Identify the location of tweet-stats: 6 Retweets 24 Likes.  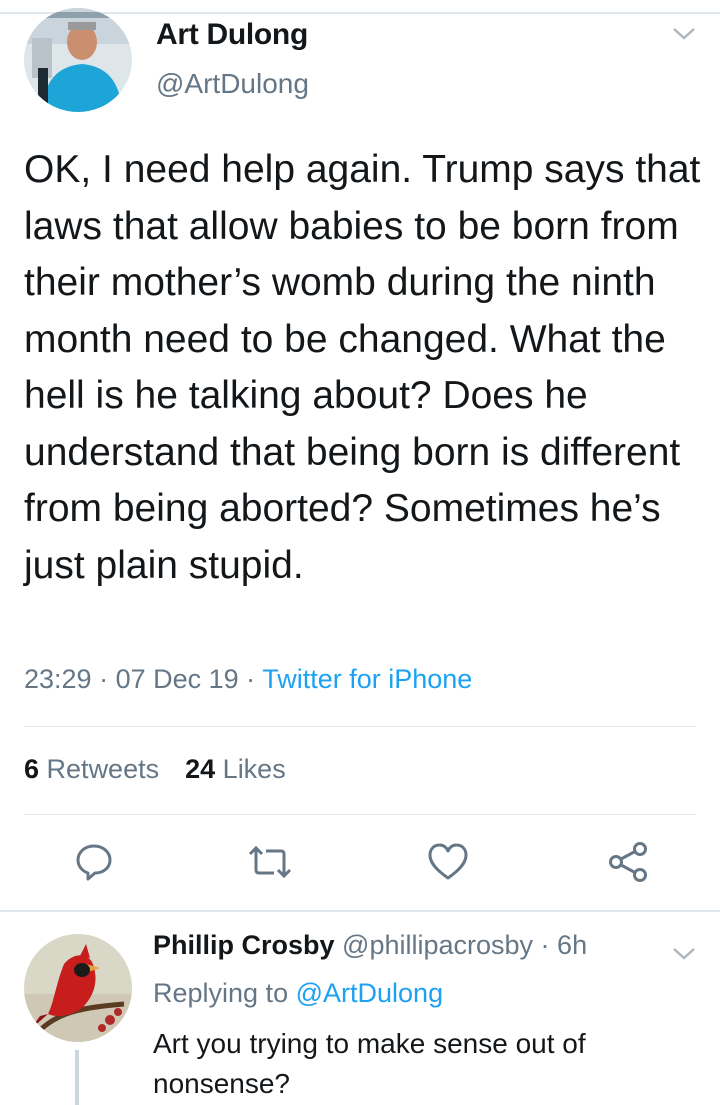
(155, 769).